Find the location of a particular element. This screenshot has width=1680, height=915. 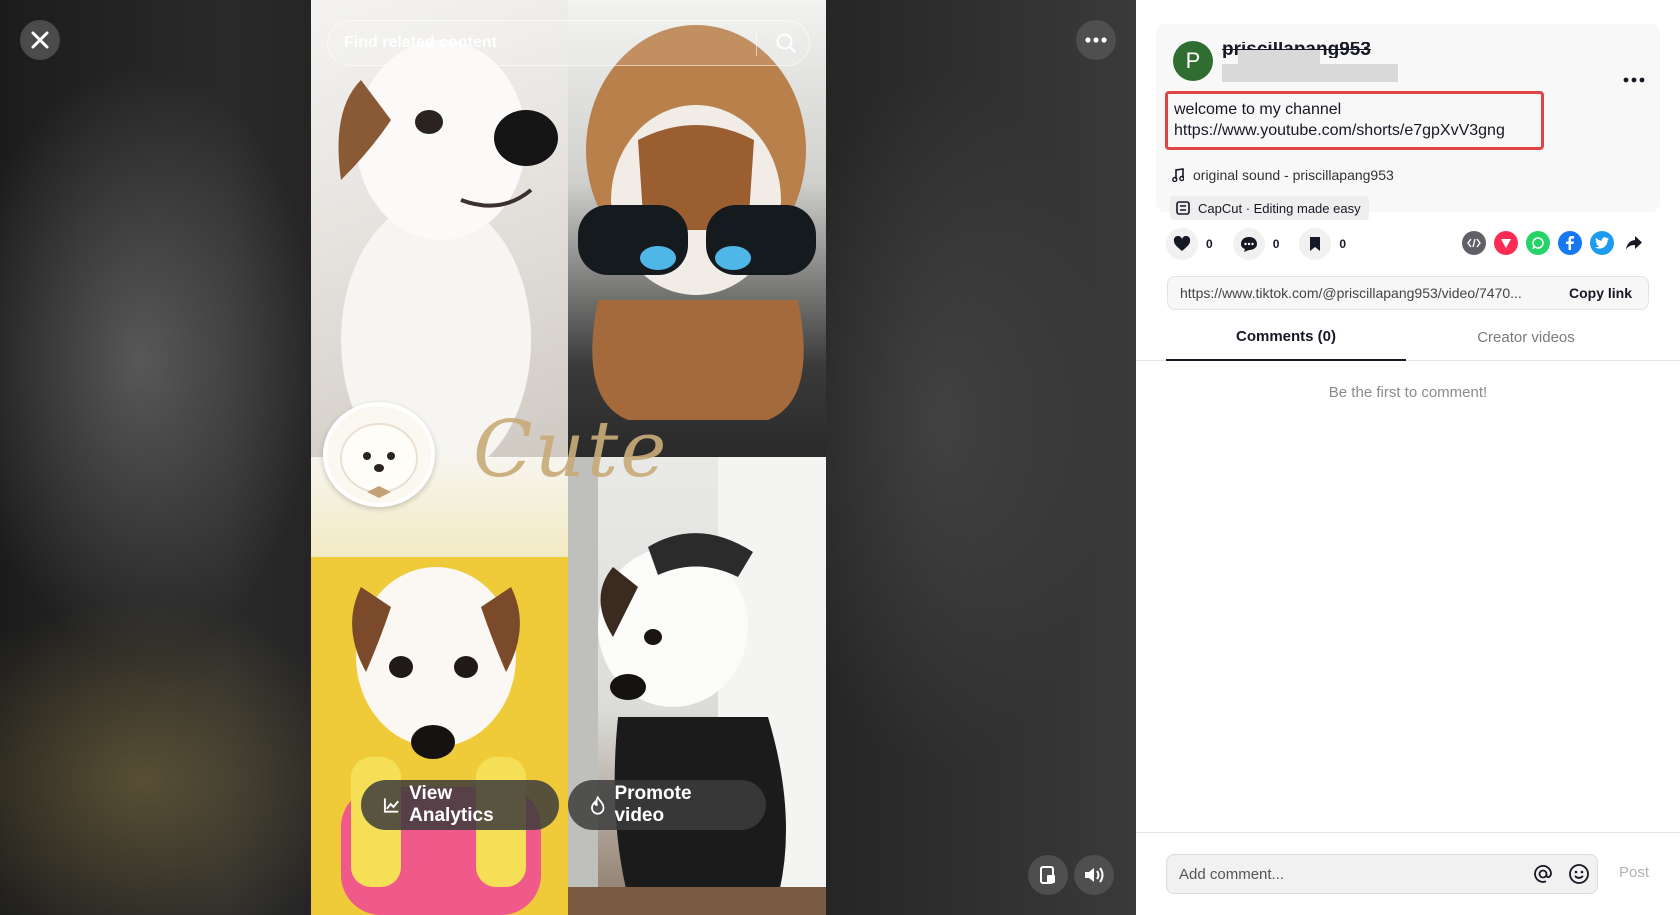

mini-player-icon is located at coordinates (1047, 875).